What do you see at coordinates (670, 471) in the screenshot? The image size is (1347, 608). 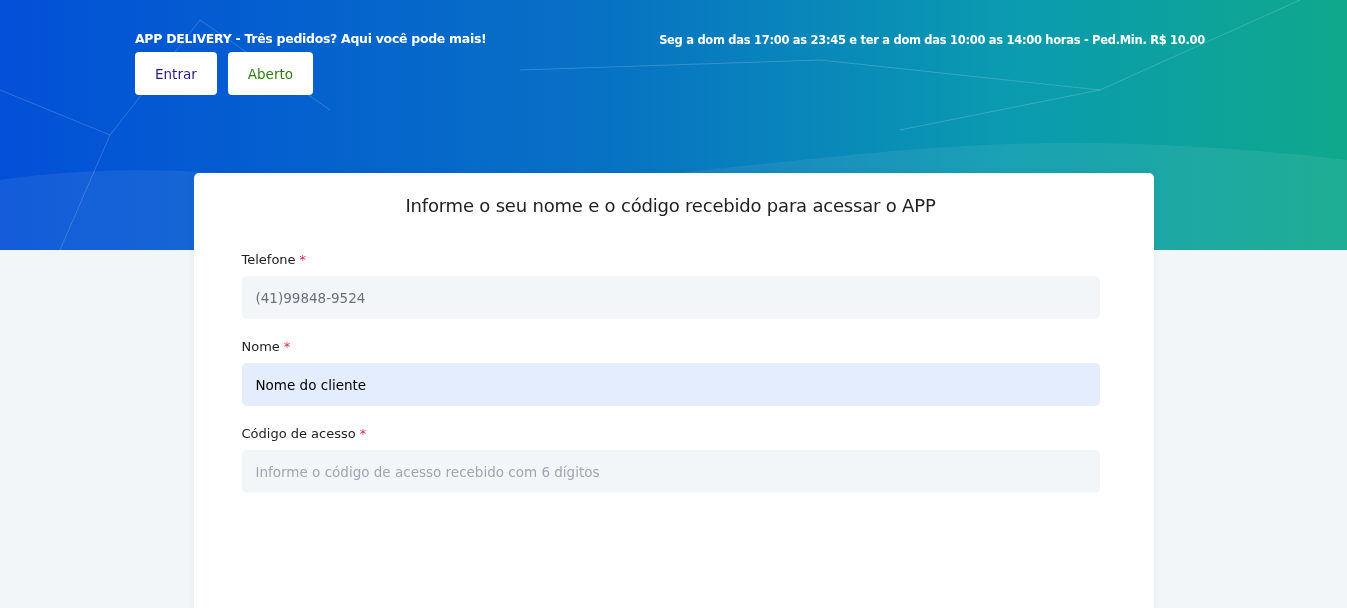 I see `input-field: Informe o código de acesso recebido com 6 dígitos` at bounding box center [670, 471].